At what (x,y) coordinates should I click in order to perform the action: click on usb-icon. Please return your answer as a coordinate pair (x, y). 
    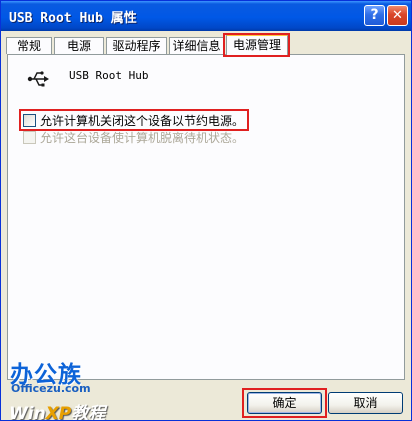
    Looking at the image, I should click on (38, 79).